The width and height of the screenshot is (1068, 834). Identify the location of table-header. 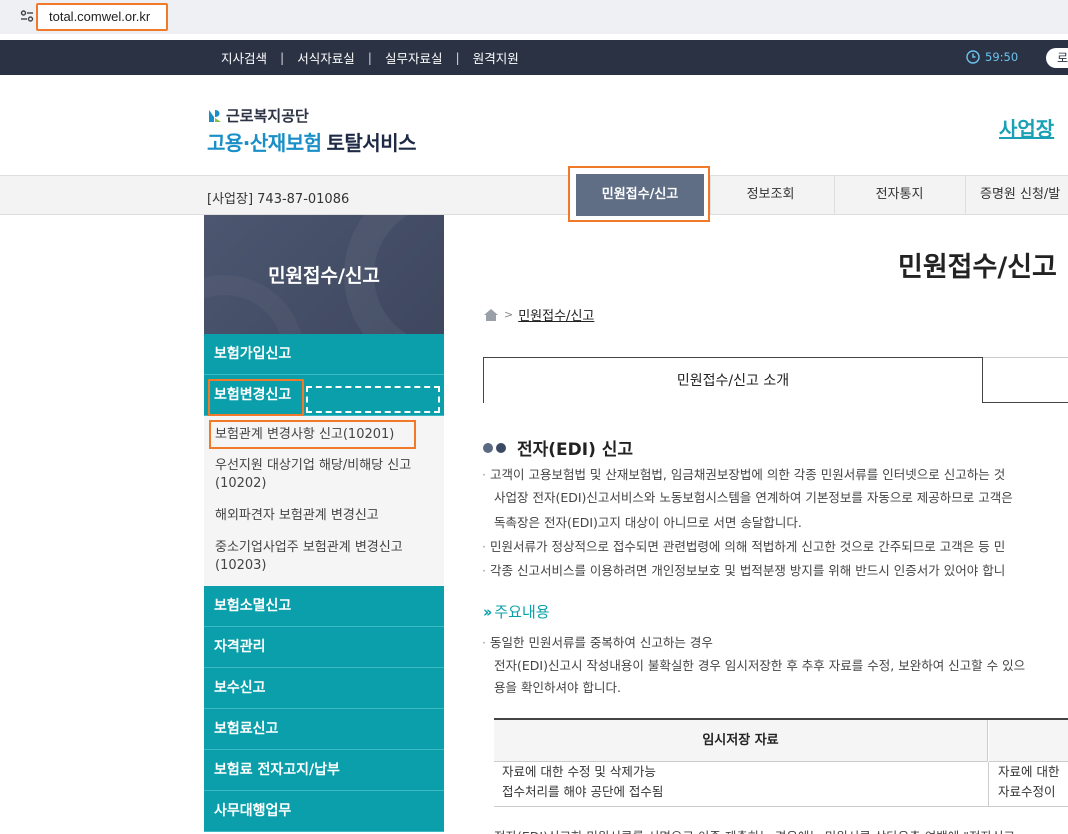
(1028, 741).